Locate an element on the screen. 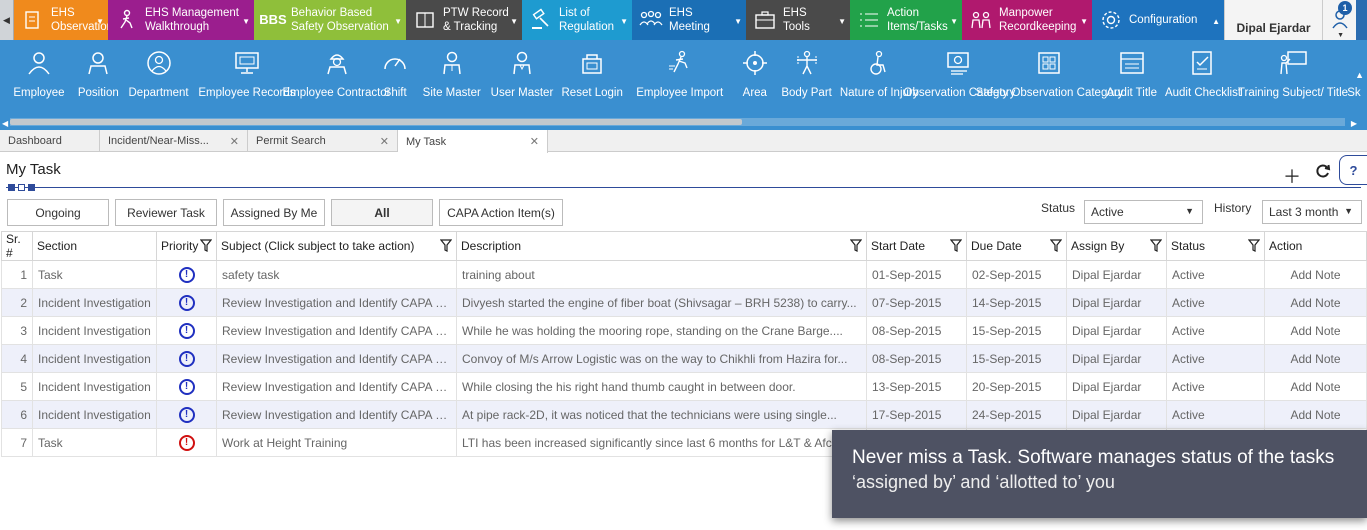 The width and height of the screenshot is (1367, 530). column-header-subject: Subject (Click subject to take action) is located at coordinates (336, 246).